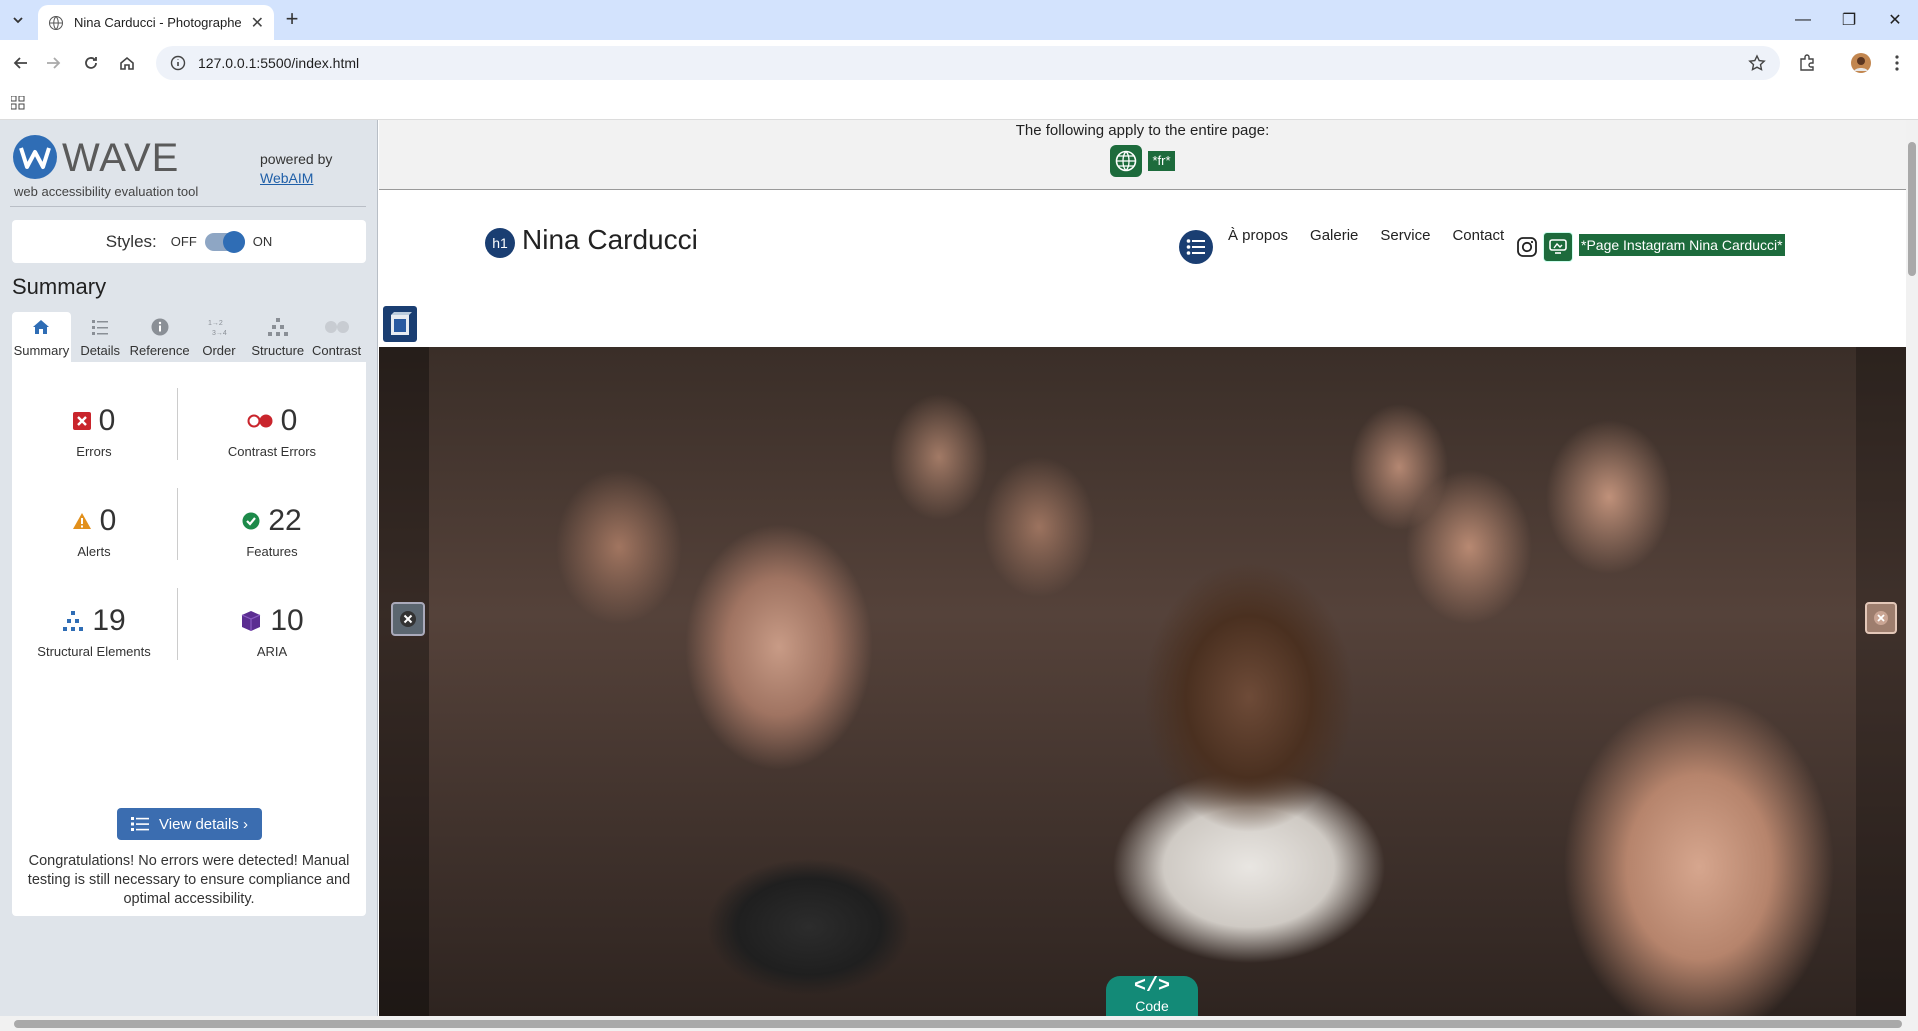  I want to click on info-icon, so click(160, 327).